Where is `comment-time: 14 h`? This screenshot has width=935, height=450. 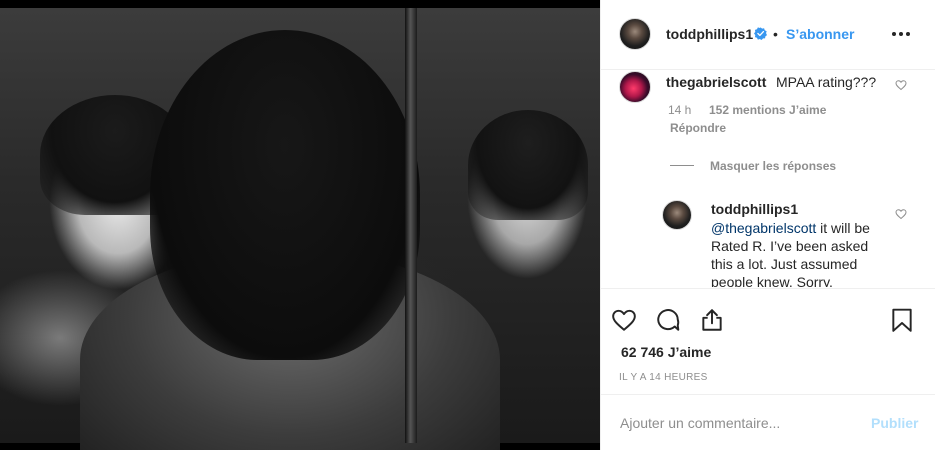 comment-time: 14 h is located at coordinates (679, 110).